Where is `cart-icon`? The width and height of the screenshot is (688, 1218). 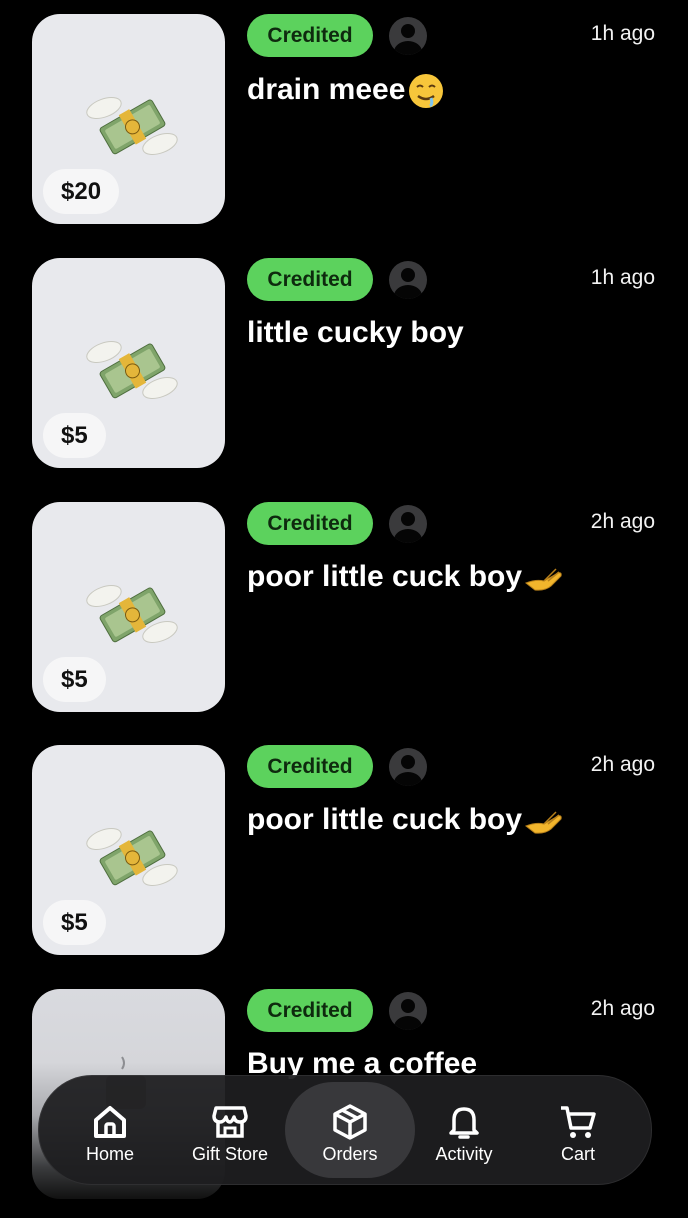
cart-icon is located at coordinates (578, 1122).